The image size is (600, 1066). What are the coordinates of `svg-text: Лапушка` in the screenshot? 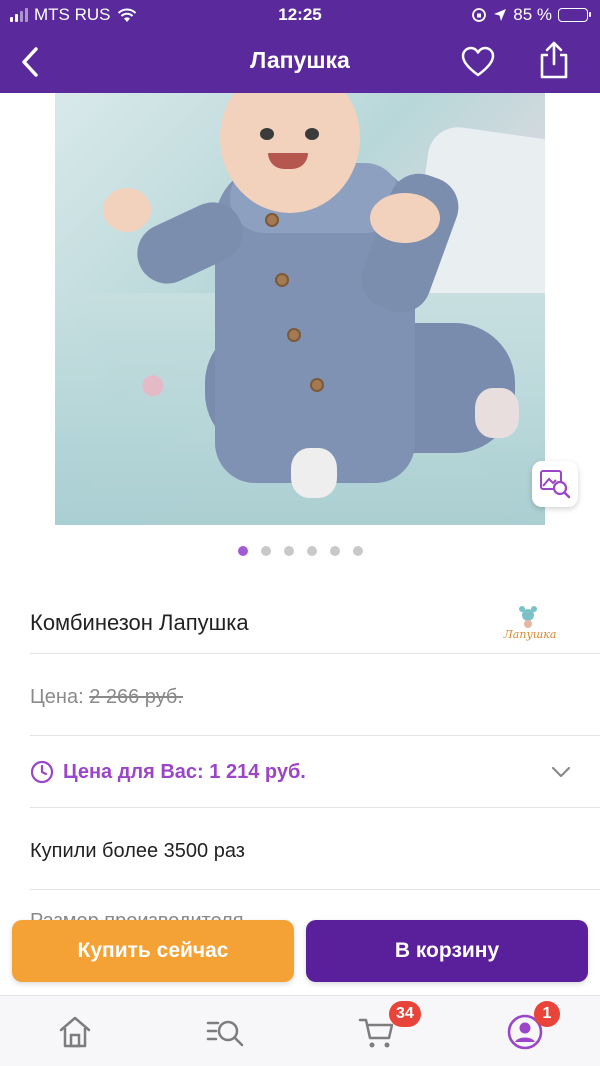 It's located at (530, 634).